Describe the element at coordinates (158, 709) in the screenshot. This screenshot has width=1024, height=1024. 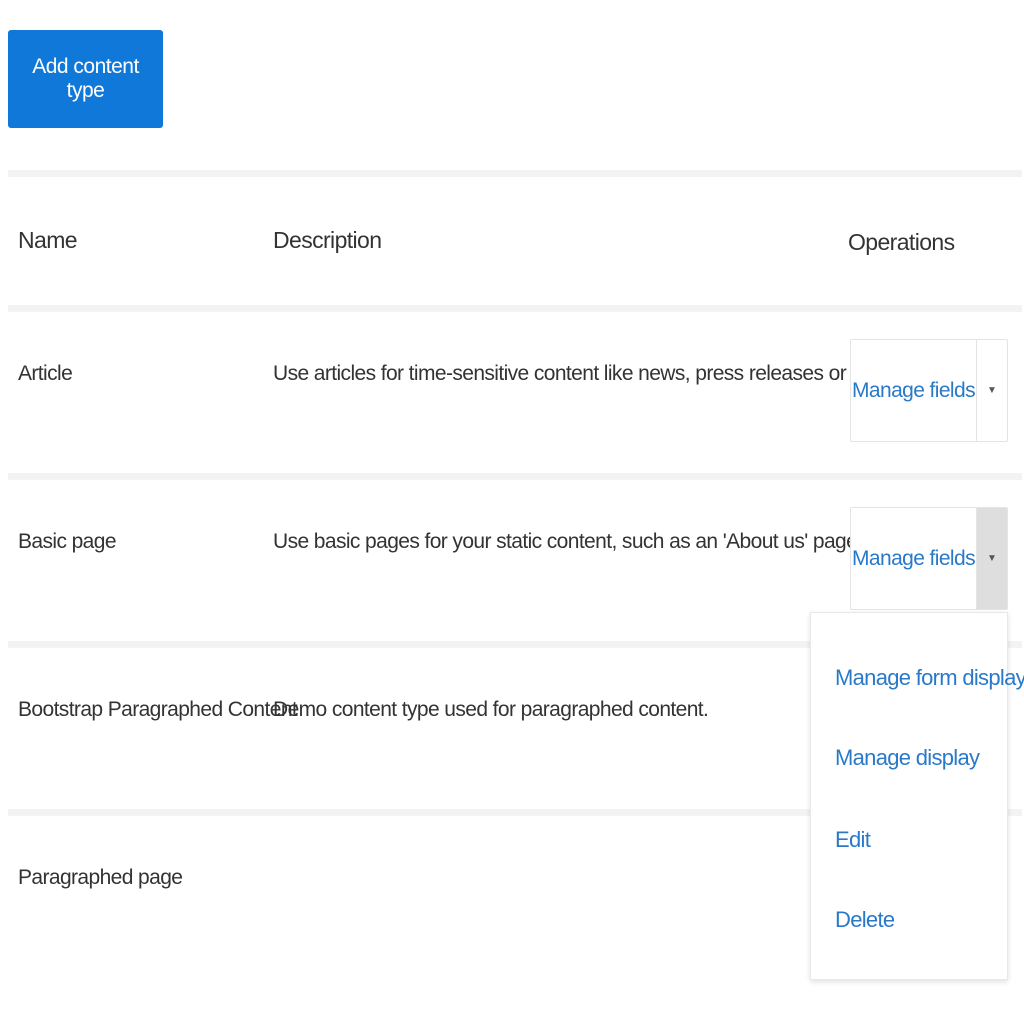
I see `content-type-name: Bootstrap Paragraphed Content` at that location.